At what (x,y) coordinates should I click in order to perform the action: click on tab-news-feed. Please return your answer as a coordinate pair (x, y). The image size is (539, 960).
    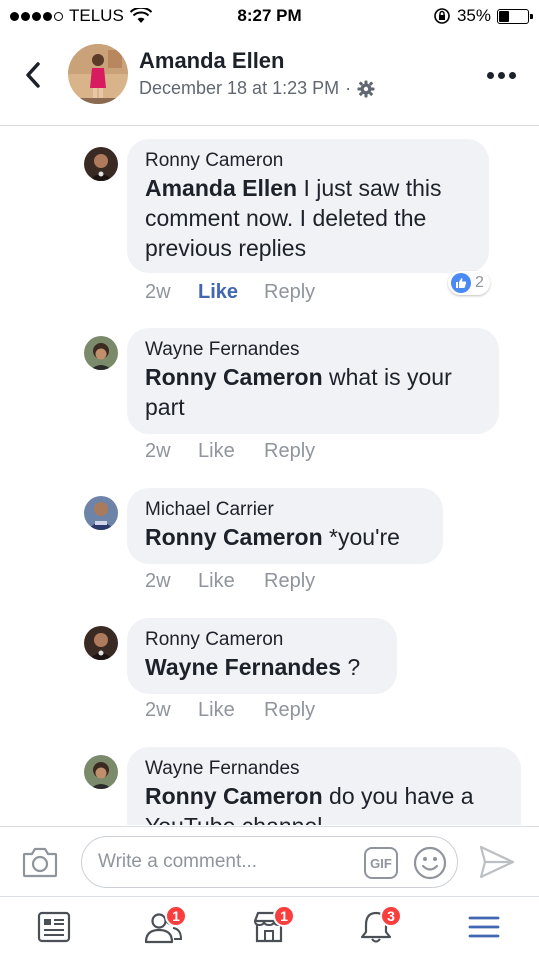
    Looking at the image, I should click on (56, 929).